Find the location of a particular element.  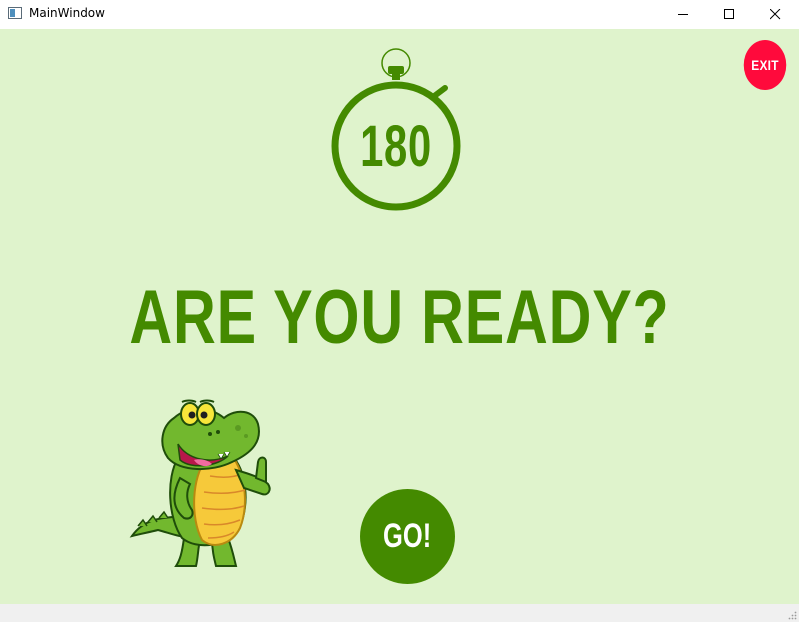

minimize-button is located at coordinates (684, 14).